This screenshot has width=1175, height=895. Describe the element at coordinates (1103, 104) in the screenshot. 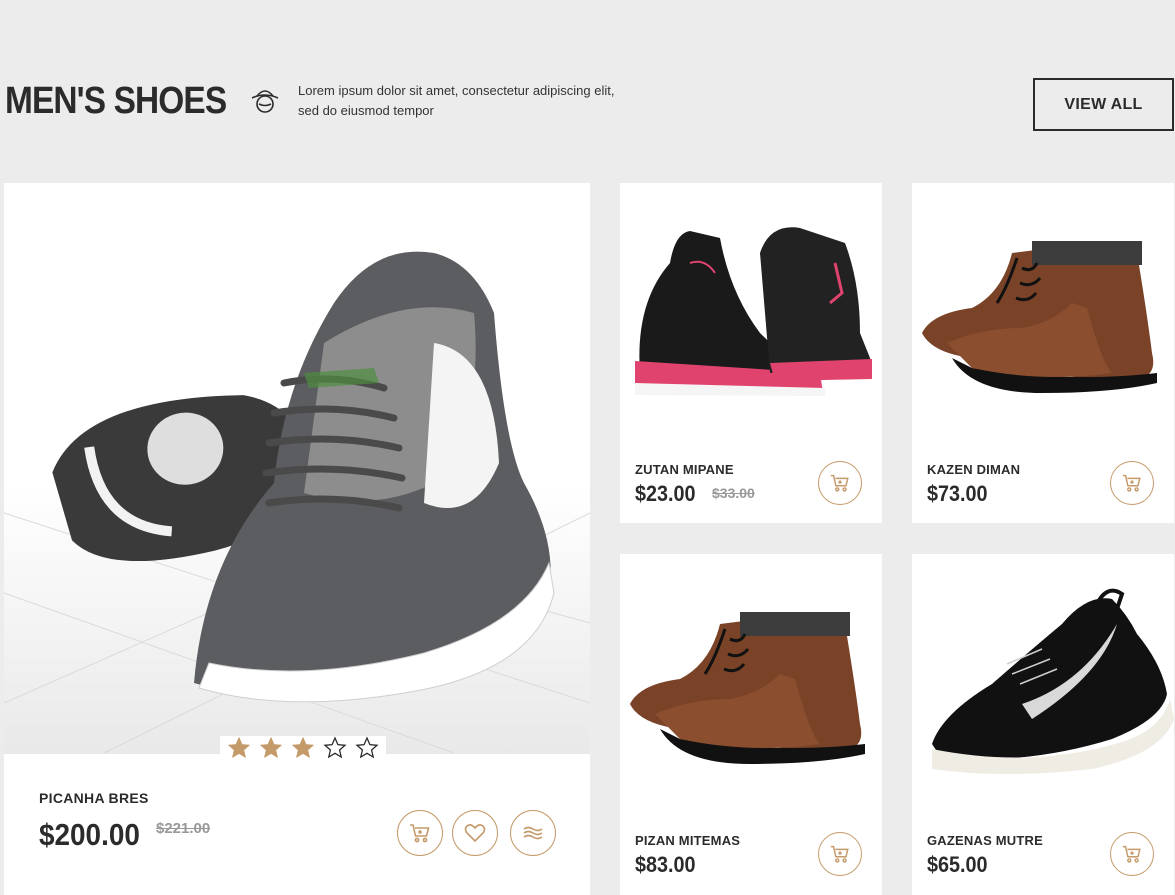

I see `view-all-button: VIEW ALL` at that location.